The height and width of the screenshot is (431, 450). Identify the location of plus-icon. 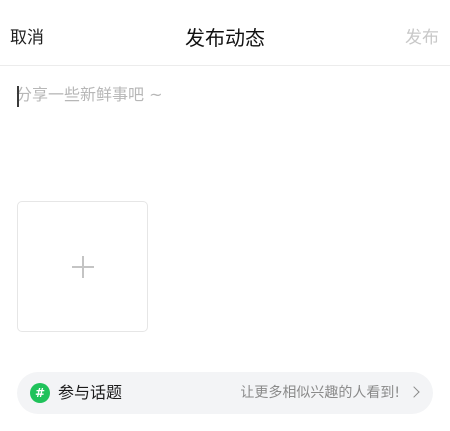
(83, 267).